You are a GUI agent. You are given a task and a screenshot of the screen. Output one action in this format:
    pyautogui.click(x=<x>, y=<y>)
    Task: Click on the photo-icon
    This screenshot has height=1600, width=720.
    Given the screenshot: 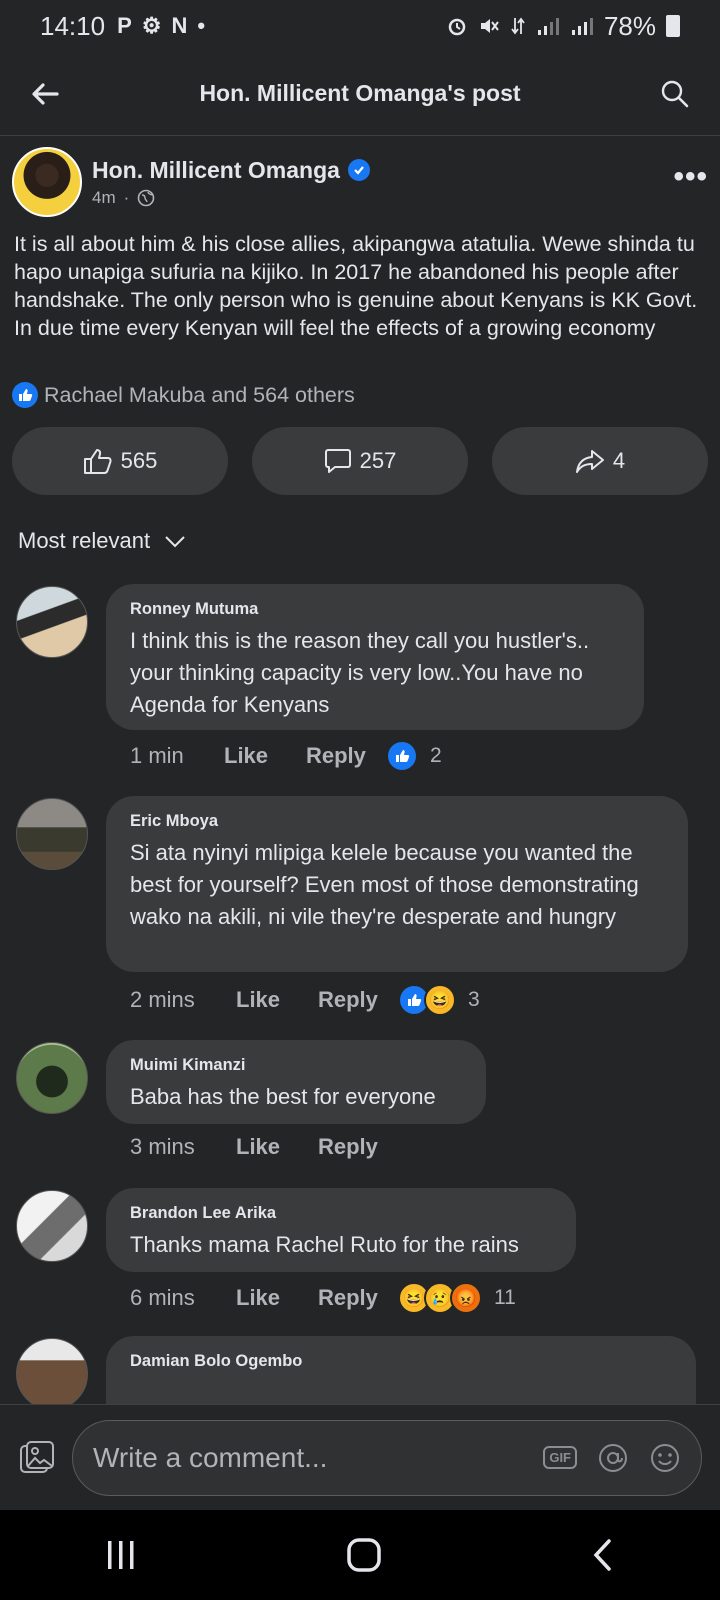 What is the action you would take?
    pyautogui.click(x=37, y=1458)
    